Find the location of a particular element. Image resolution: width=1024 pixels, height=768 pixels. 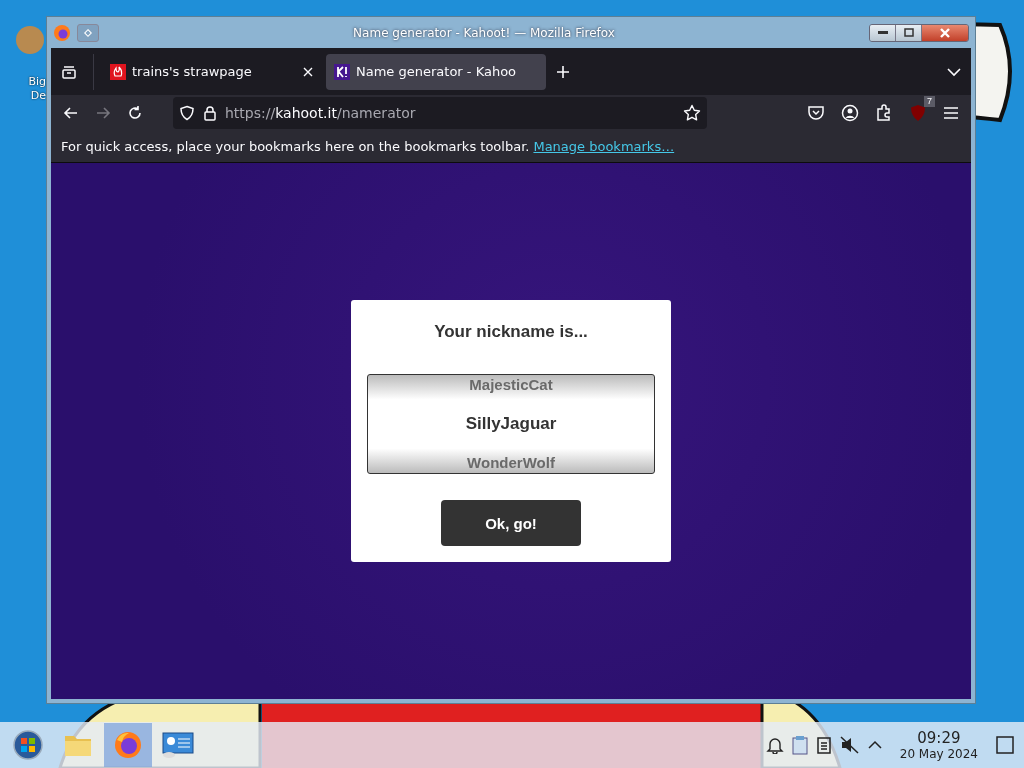

nickname-option: MajesticCat is located at coordinates (511, 385).